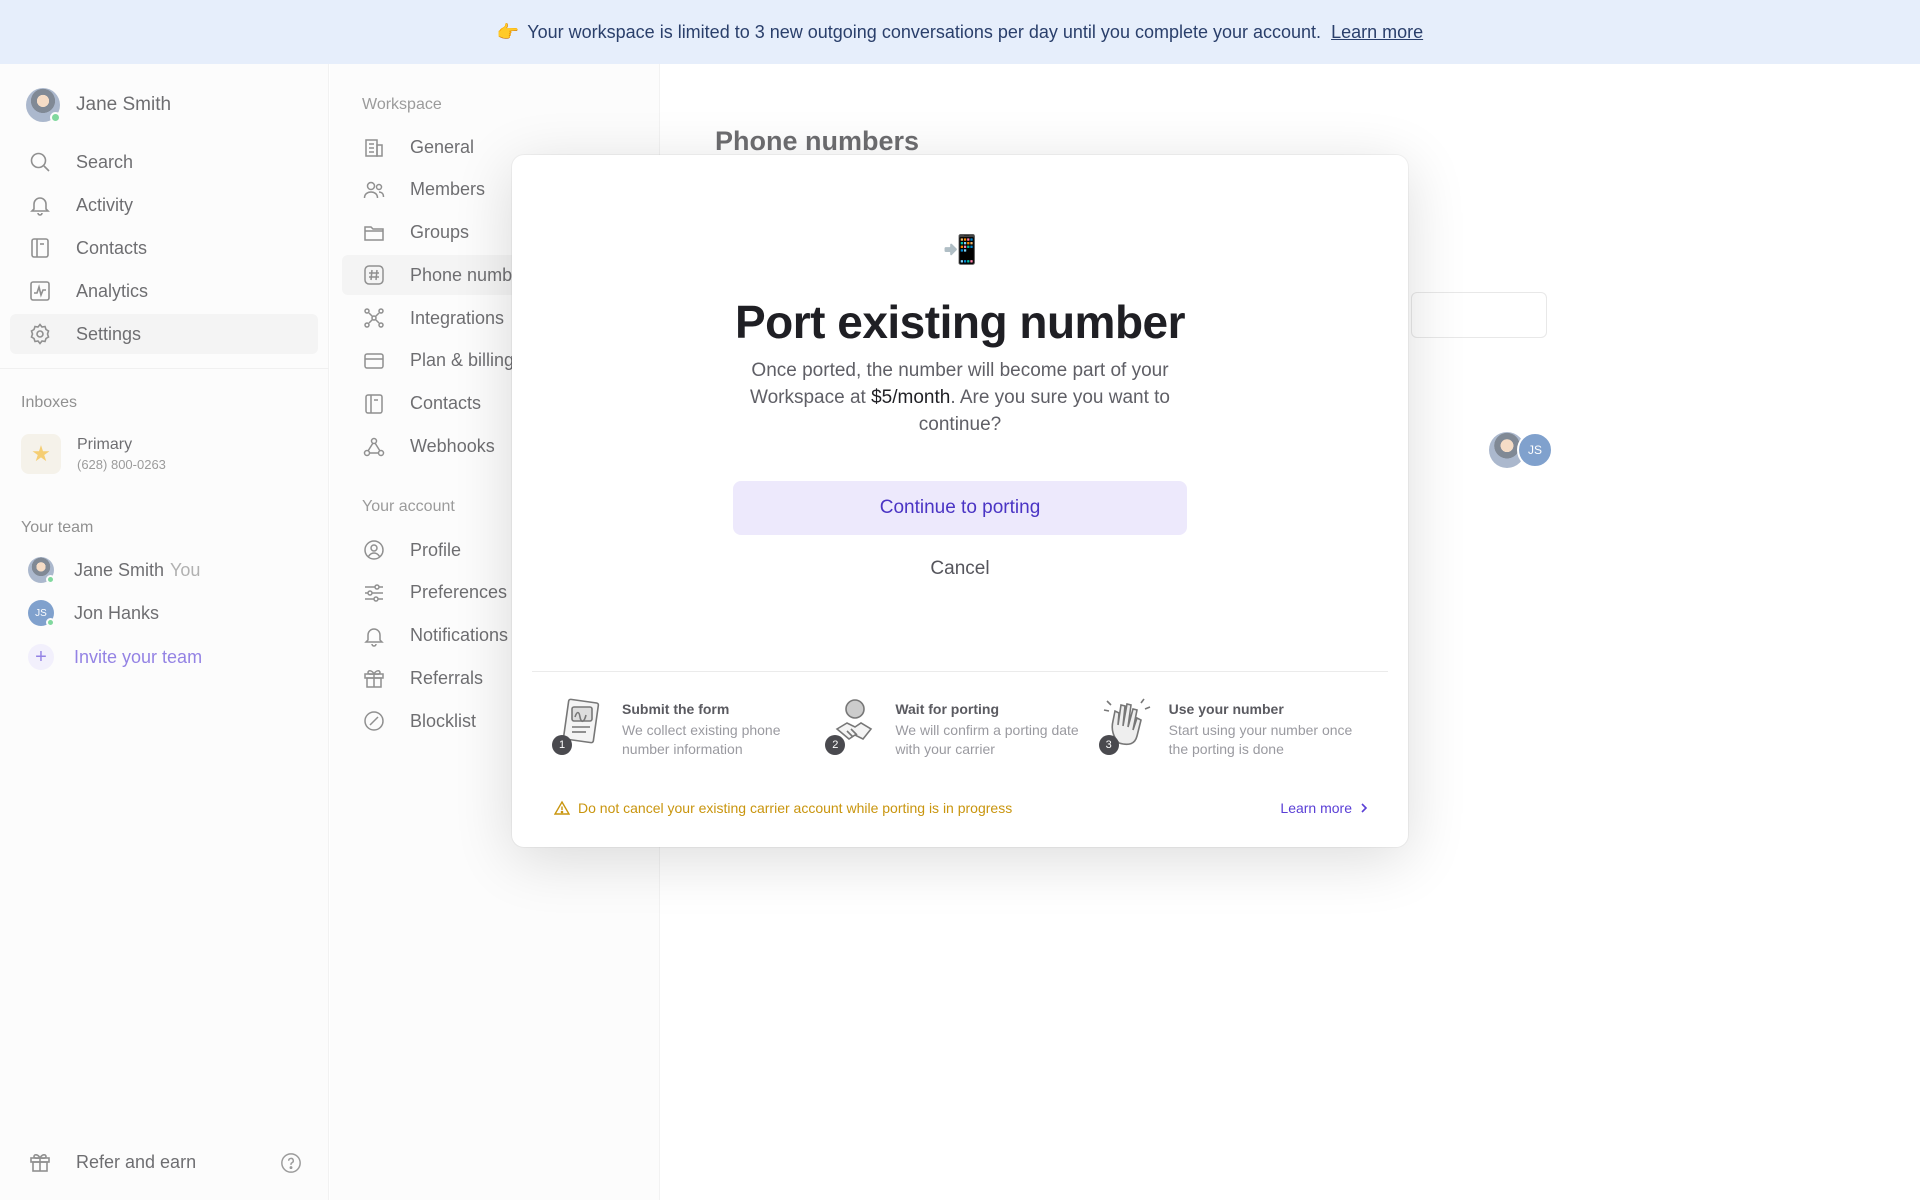  I want to click on dialog-title: Port existing number, so click(960, 322).